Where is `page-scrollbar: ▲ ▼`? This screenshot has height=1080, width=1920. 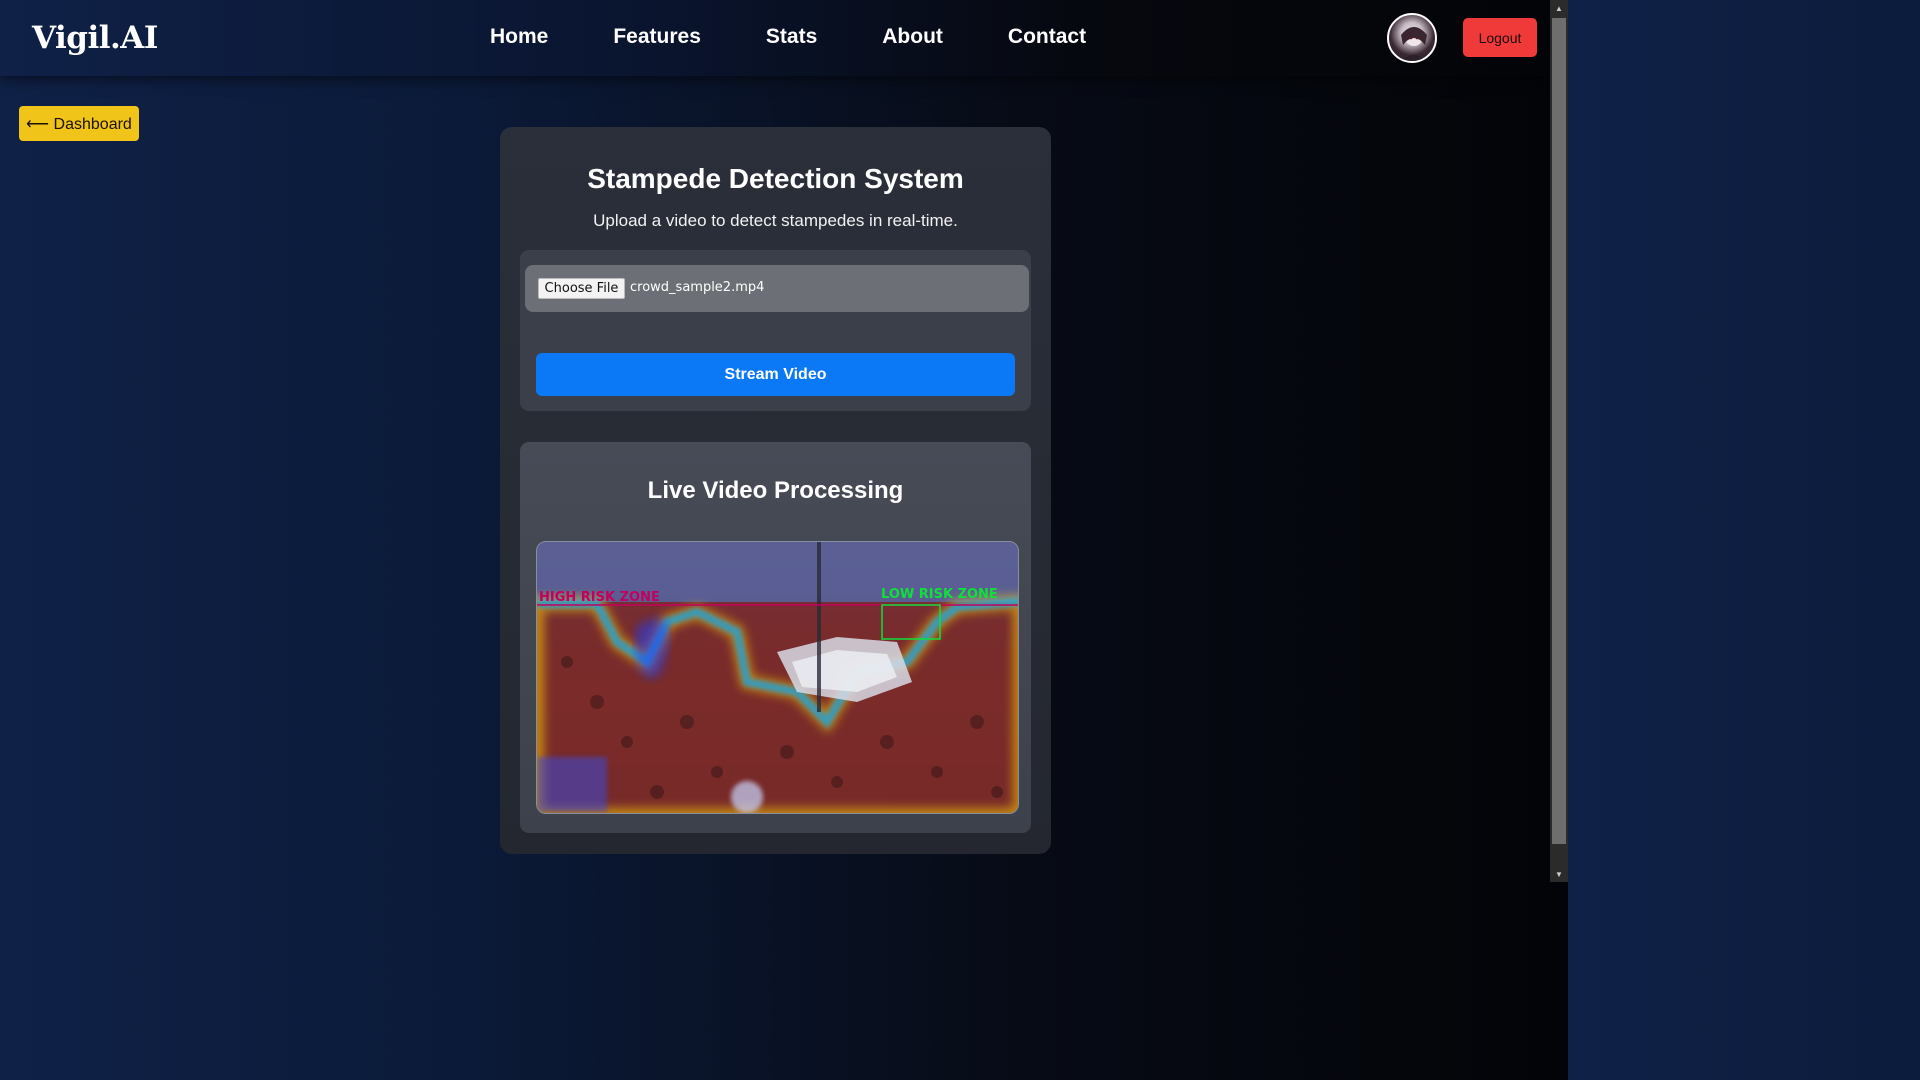 page-scrollbar: ▲ ▼ is located at coordinates (1559, 441).